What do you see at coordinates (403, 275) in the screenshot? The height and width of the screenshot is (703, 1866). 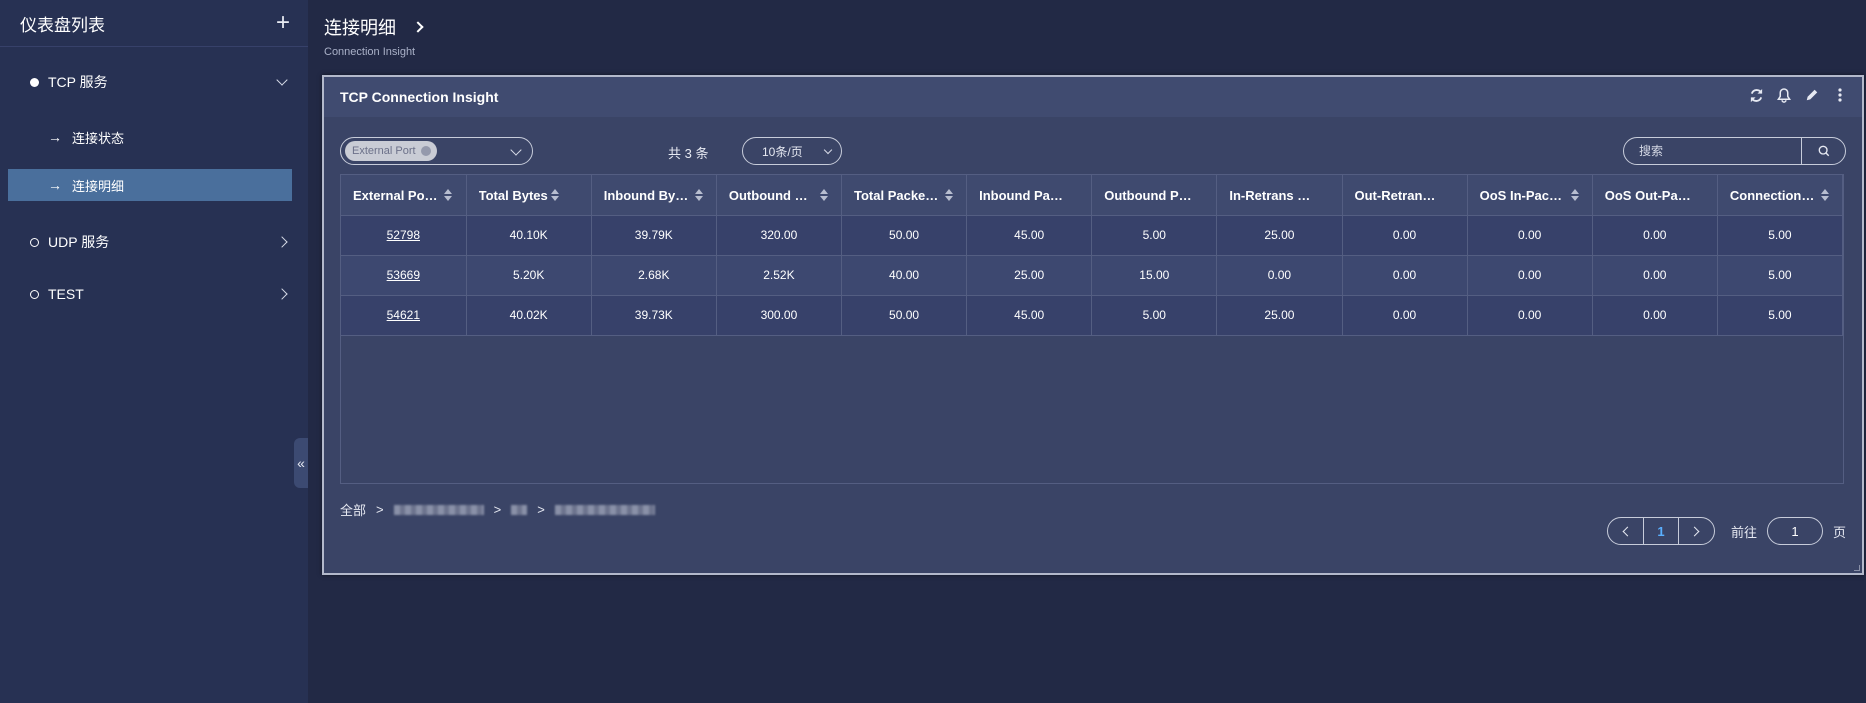 I see `port-link: 53669` at bounding box center [403, 275].